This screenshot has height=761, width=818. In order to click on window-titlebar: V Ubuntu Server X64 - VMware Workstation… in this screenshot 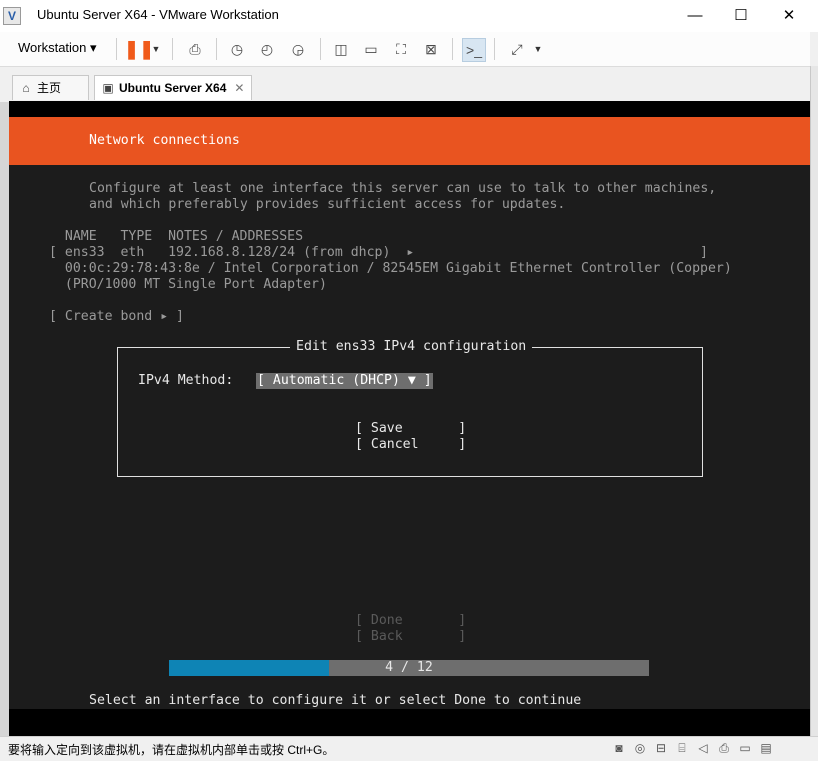, I will do `click(409, 16)`.